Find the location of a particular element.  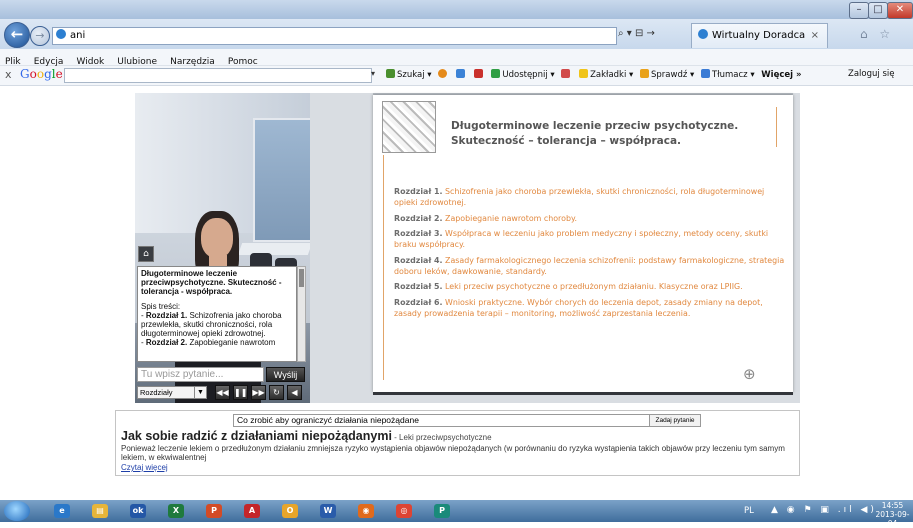

explorer-icon: ▤ is located at coordinates (100, 511).